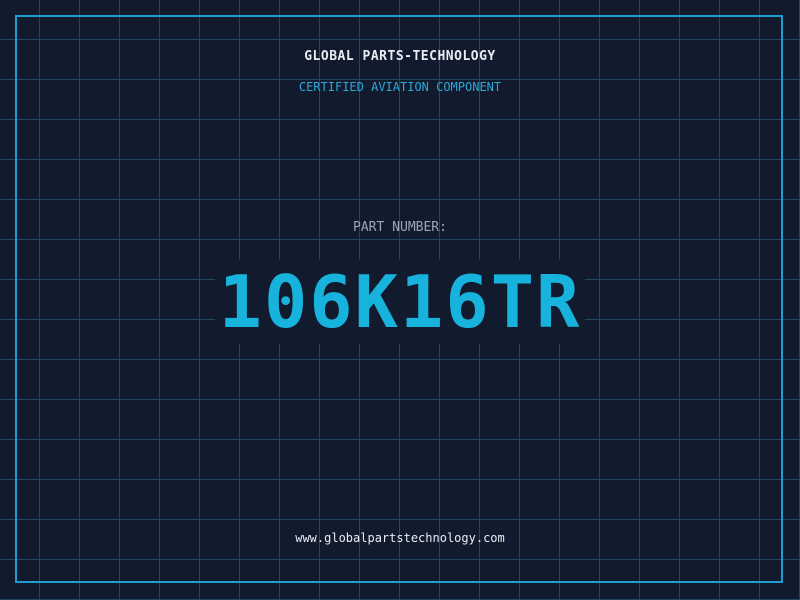 Image resolution: width=800 pixels, height=600 pixels. What do you see at coordinates (400, 227) in the screenshot?
I see `part-number-label: PART NUMBER:` at bounding box center [400, 227].